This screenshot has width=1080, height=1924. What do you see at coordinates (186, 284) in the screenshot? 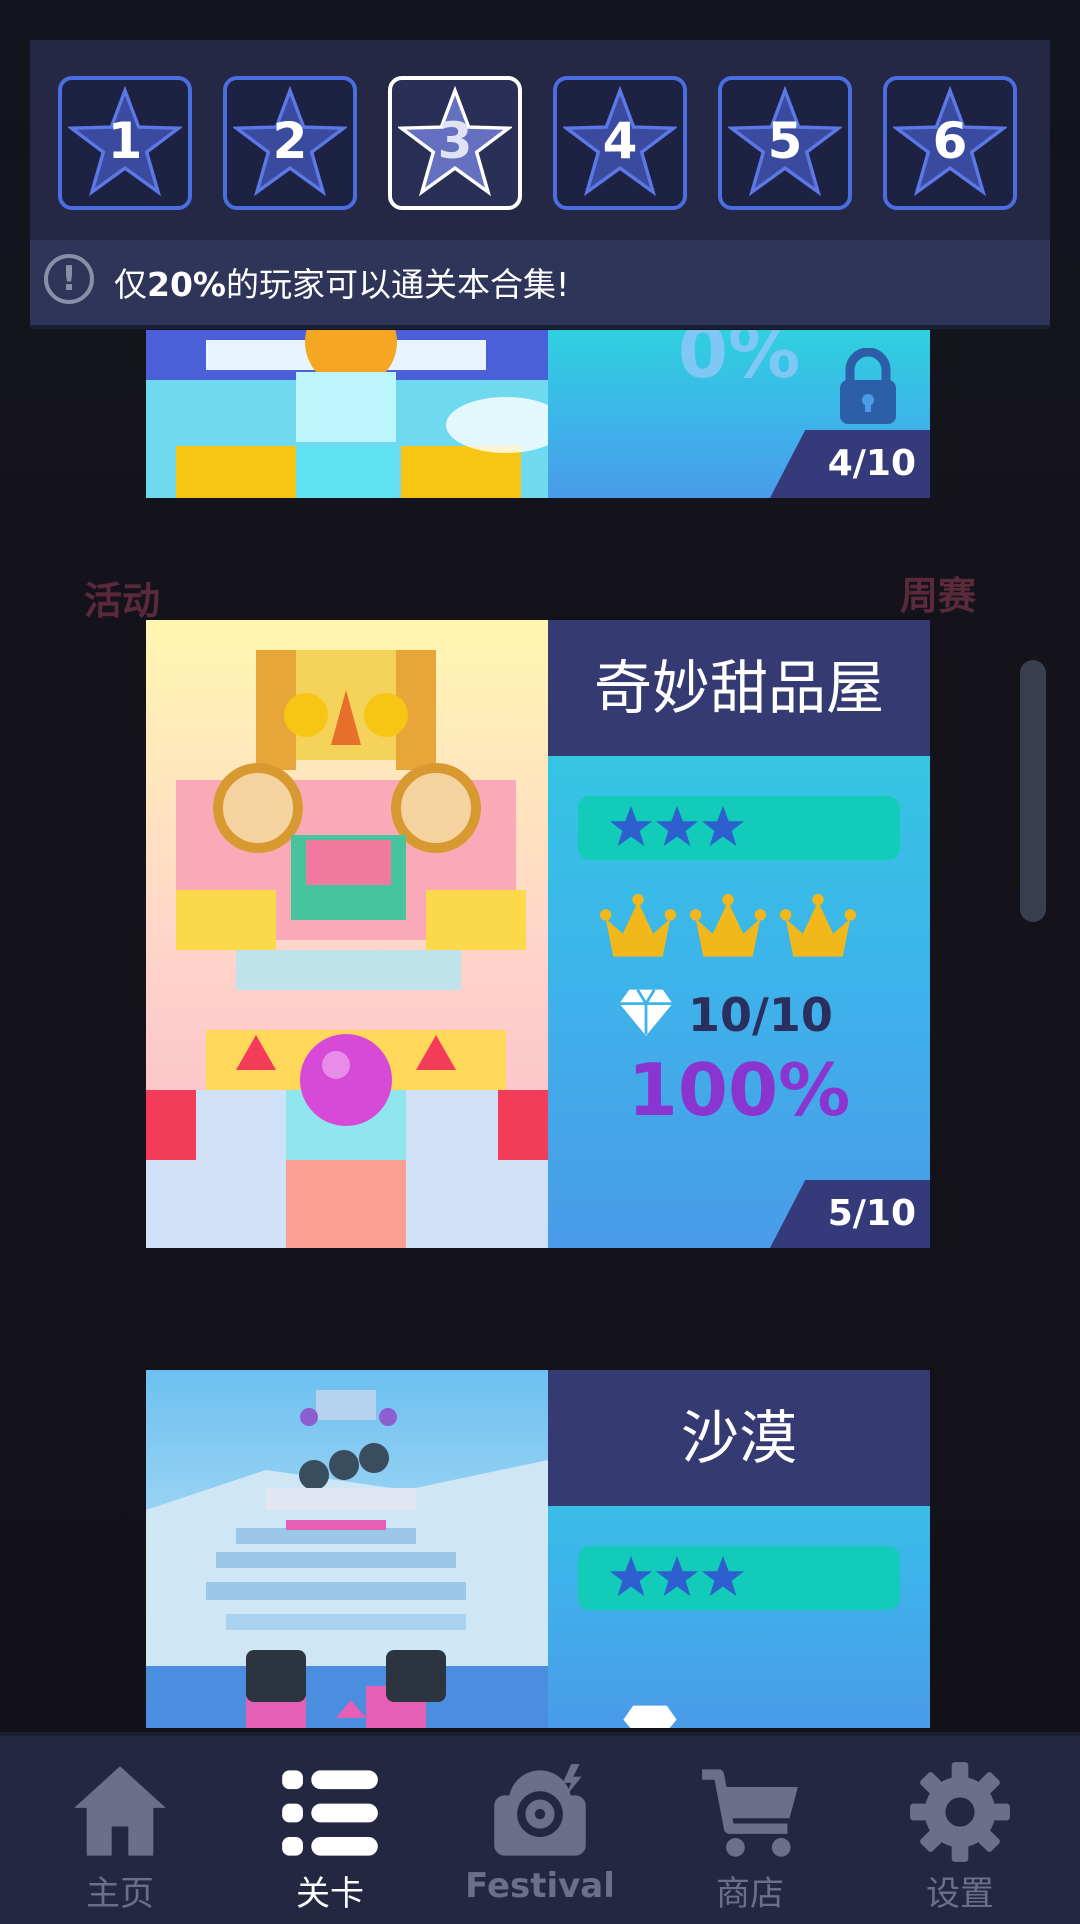
I see `notice-highlight: 20%` at bounding box center [186, 284].